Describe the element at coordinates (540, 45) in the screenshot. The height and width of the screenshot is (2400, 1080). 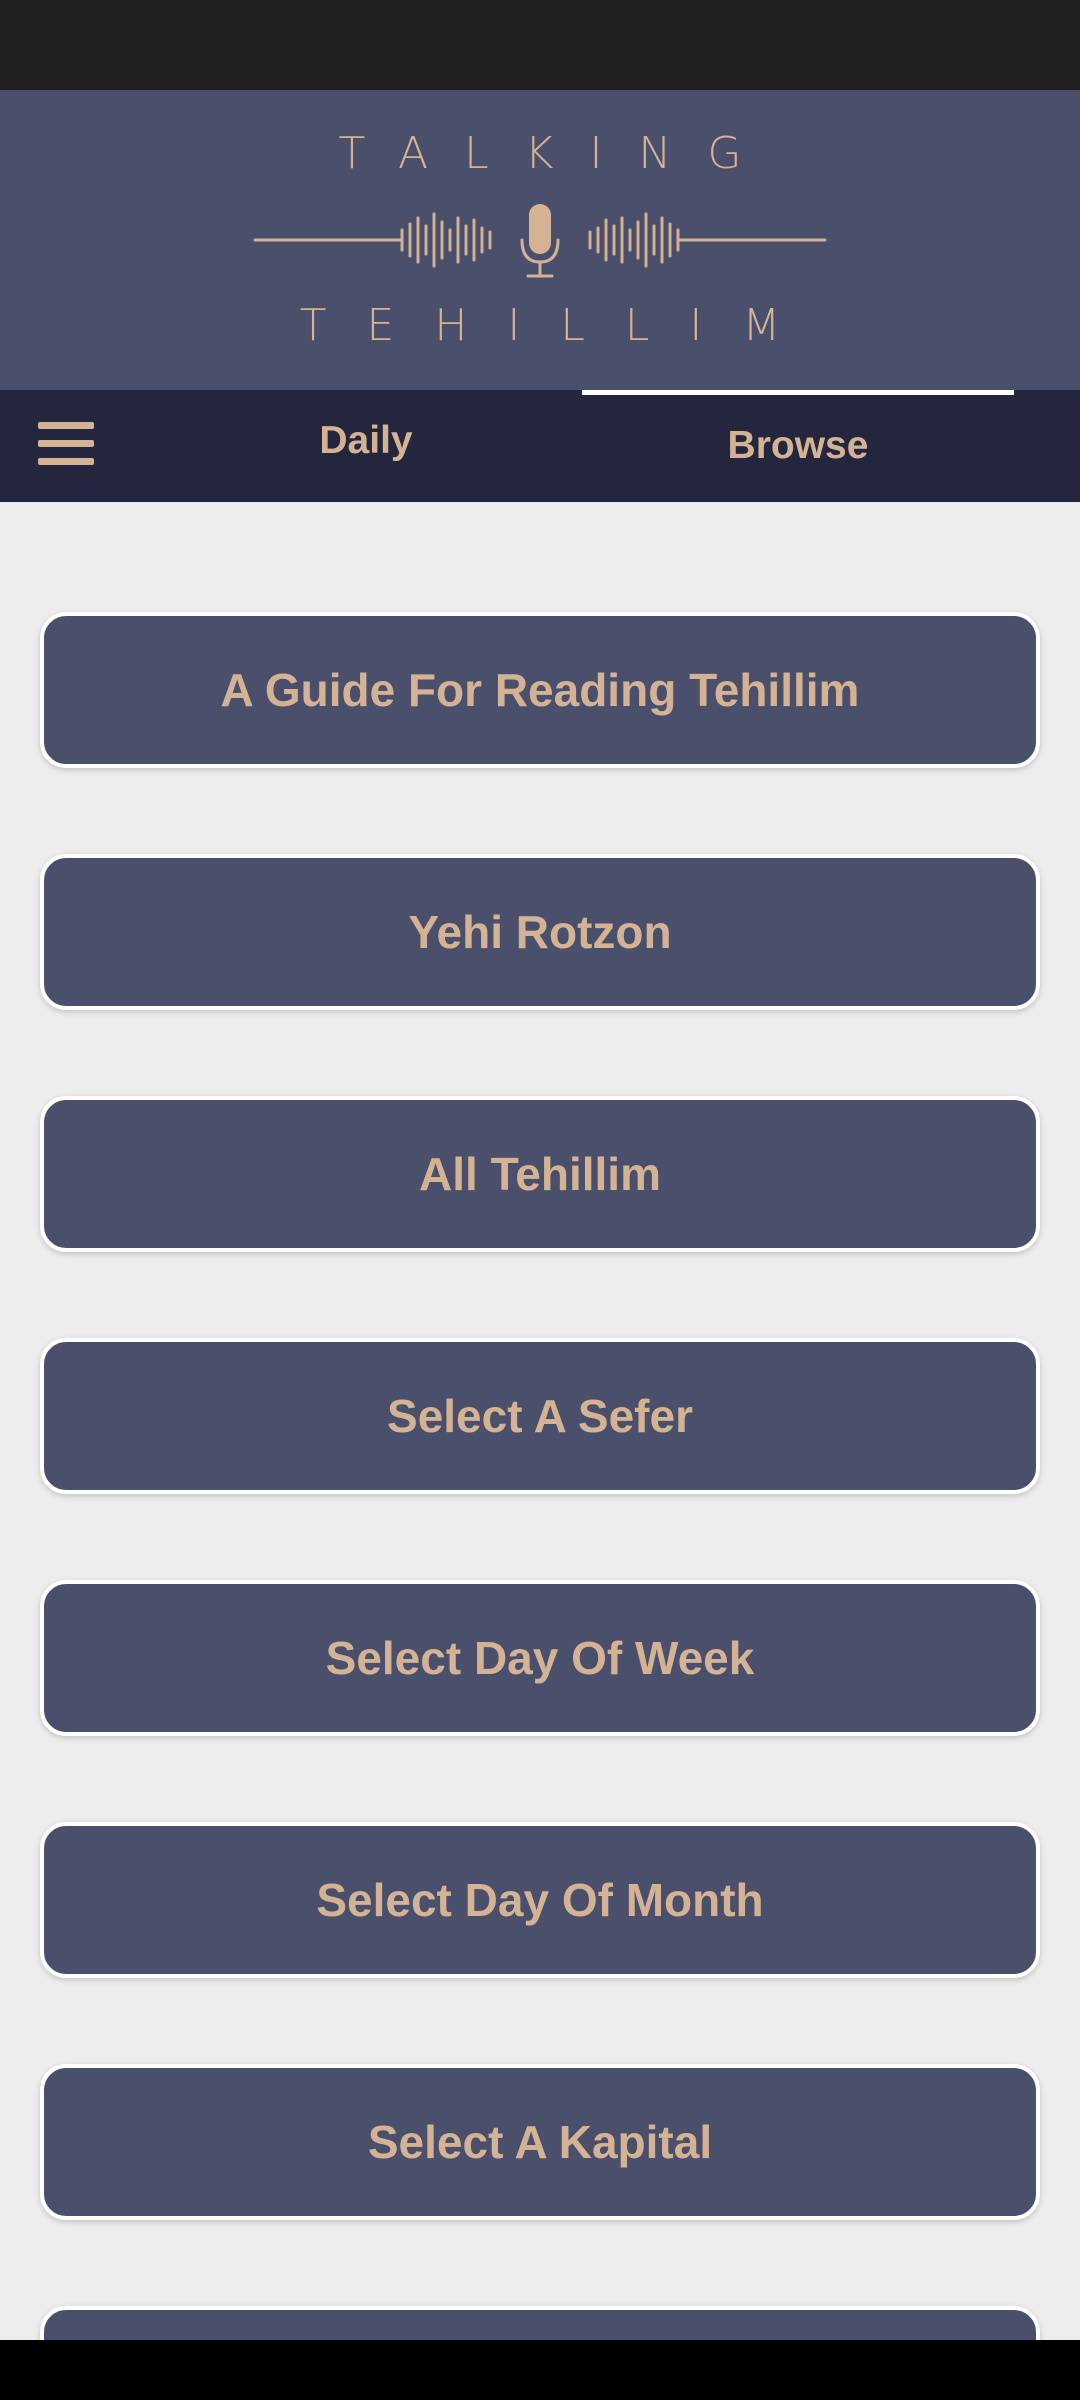
I see `status-bar` at that location.